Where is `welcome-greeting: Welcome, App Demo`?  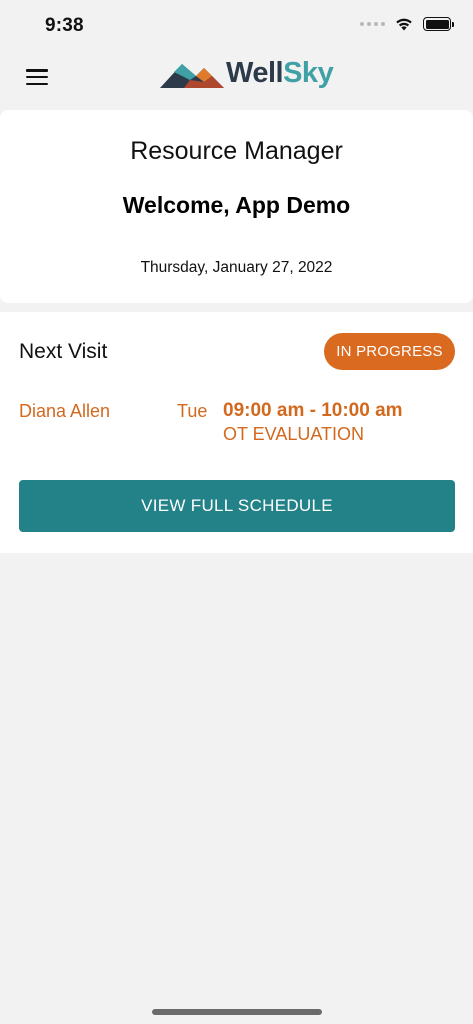 welcome-greeting: Welcome, App Demo is located at coordinates (236, 205).